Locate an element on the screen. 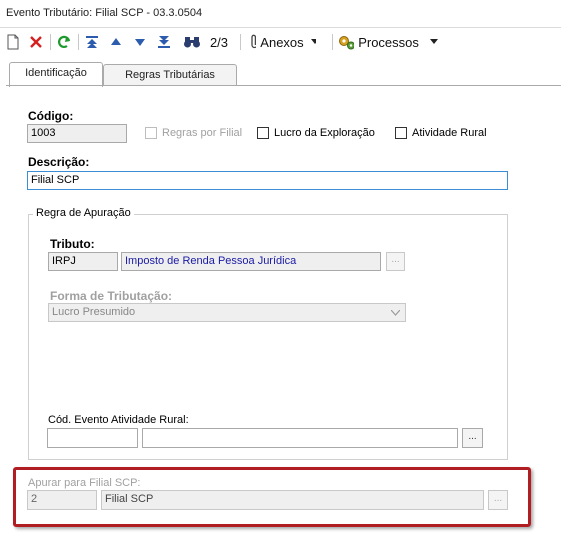 Image resolution: width=561 pixels, height=546 pixels. toolbar: 2/3 Anexos Processos is located at coordinates (280, 42).